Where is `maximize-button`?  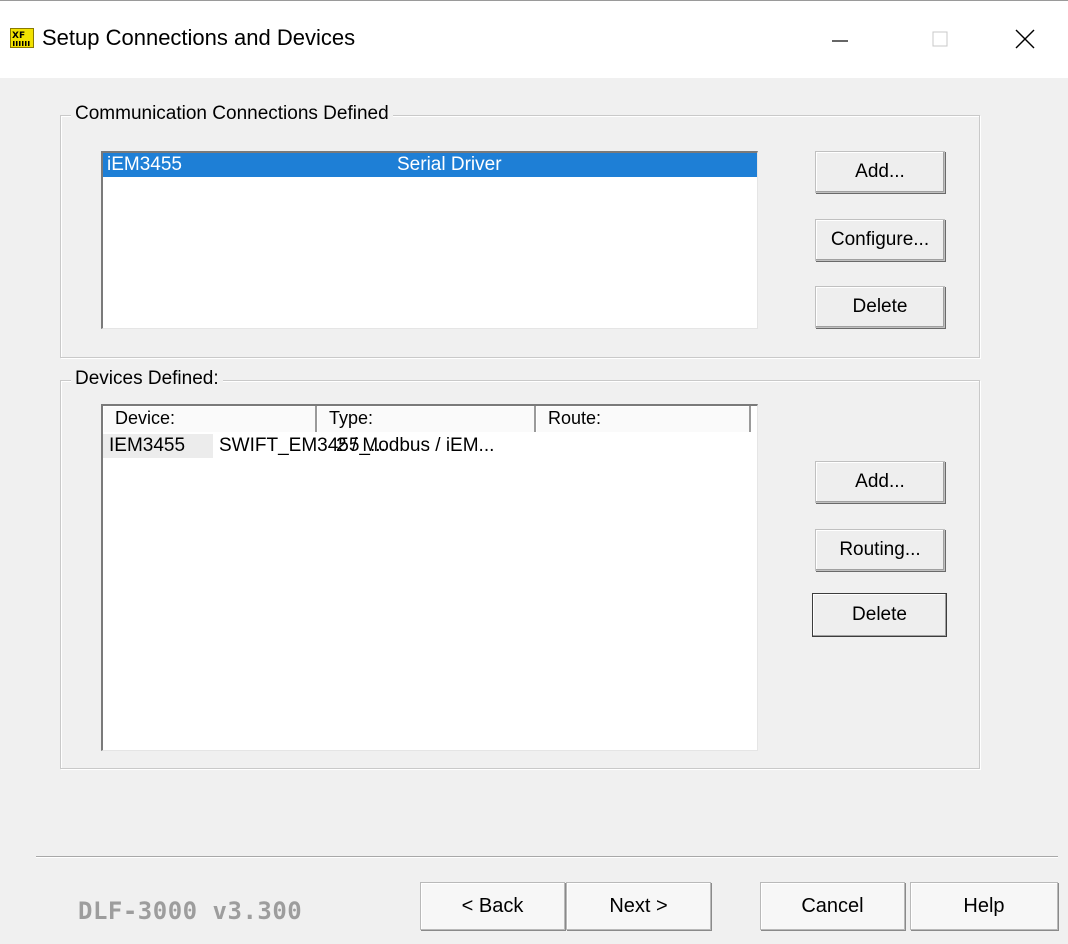
maximize-button is located at coordinates (940, 39).